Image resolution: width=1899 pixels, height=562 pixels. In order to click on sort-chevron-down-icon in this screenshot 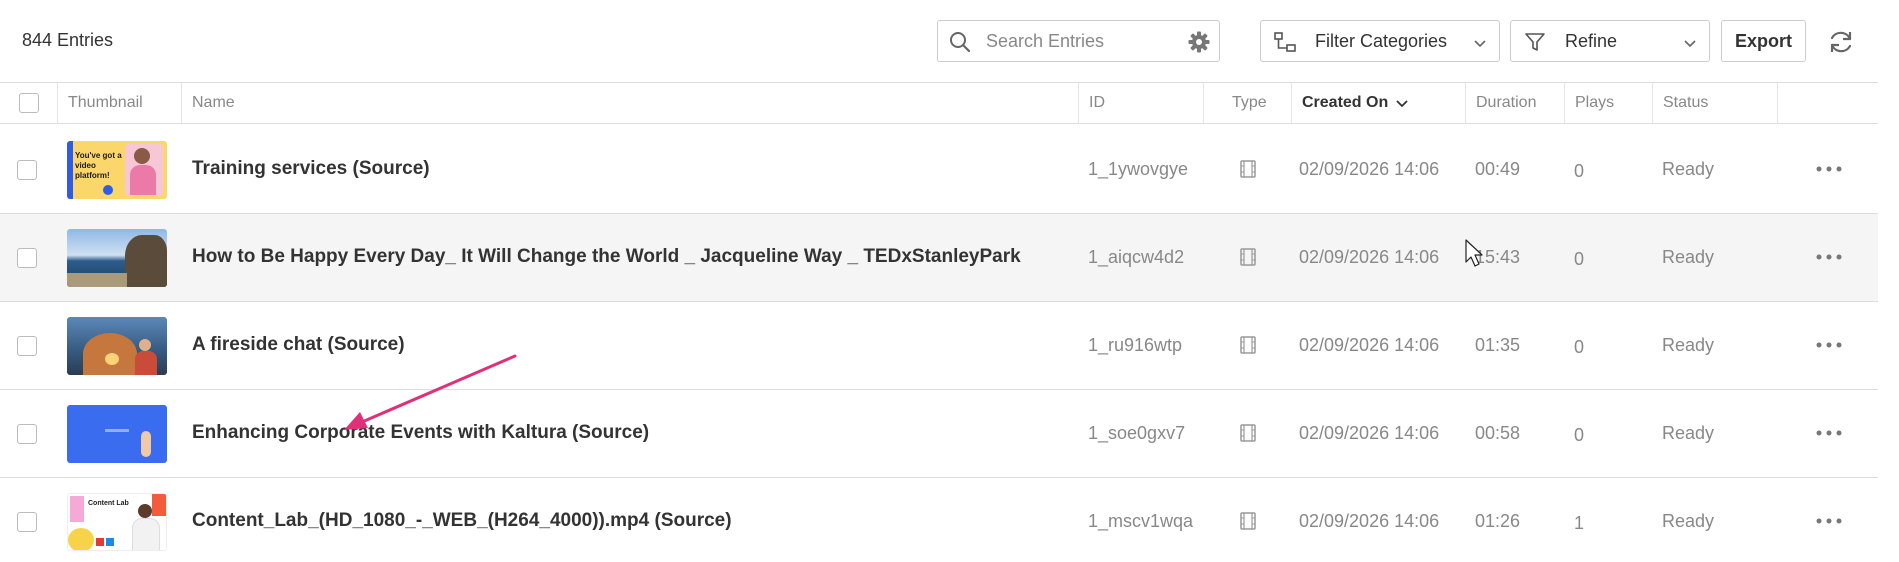, I will do `click(1402, 104)`.